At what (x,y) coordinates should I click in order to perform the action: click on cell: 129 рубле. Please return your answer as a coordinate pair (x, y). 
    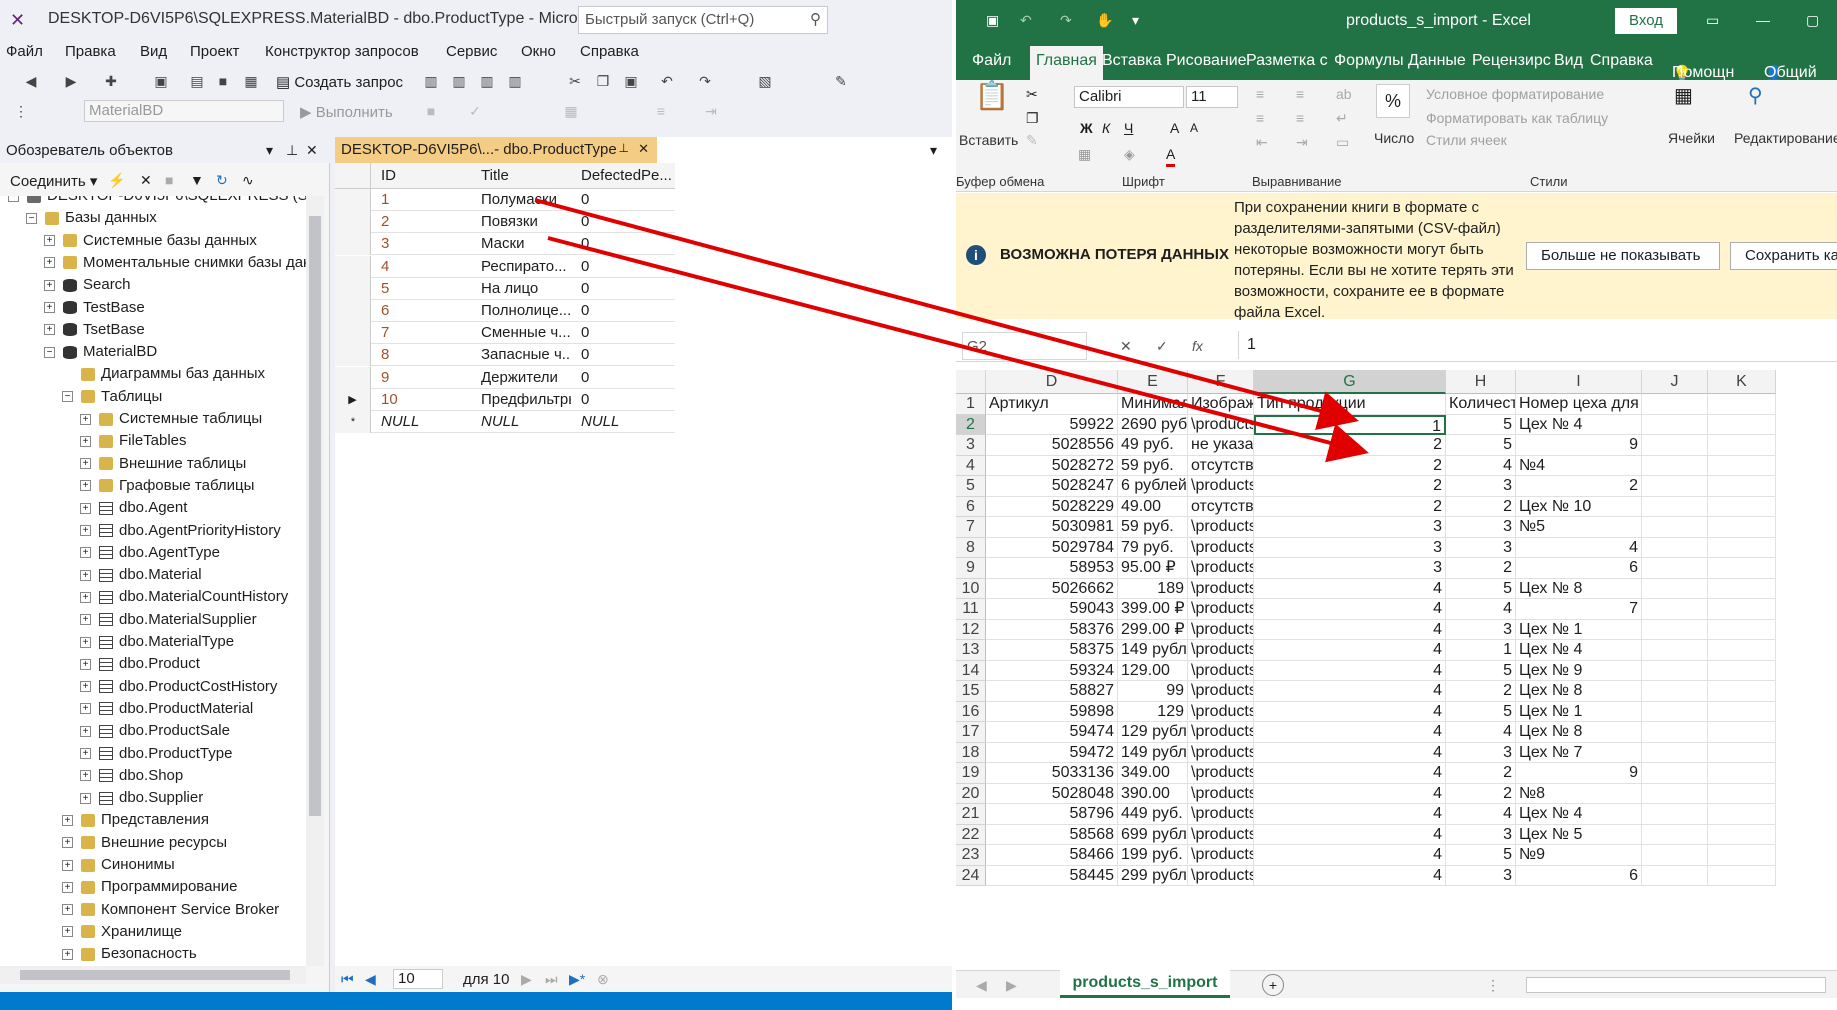
    Looking at the image, I should click on (1153, 732).